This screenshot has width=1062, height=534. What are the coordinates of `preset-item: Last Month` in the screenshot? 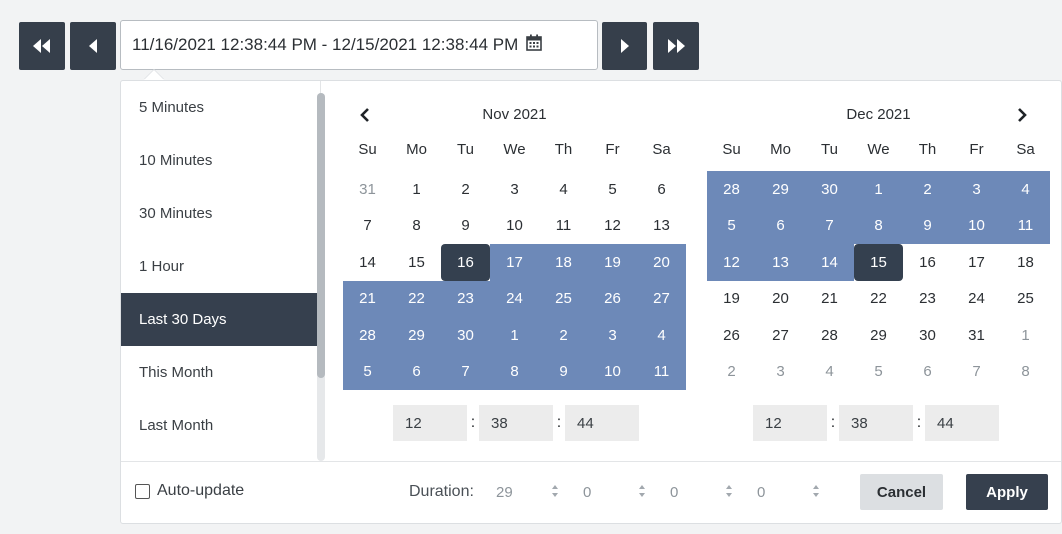 It's located at (220, 425).